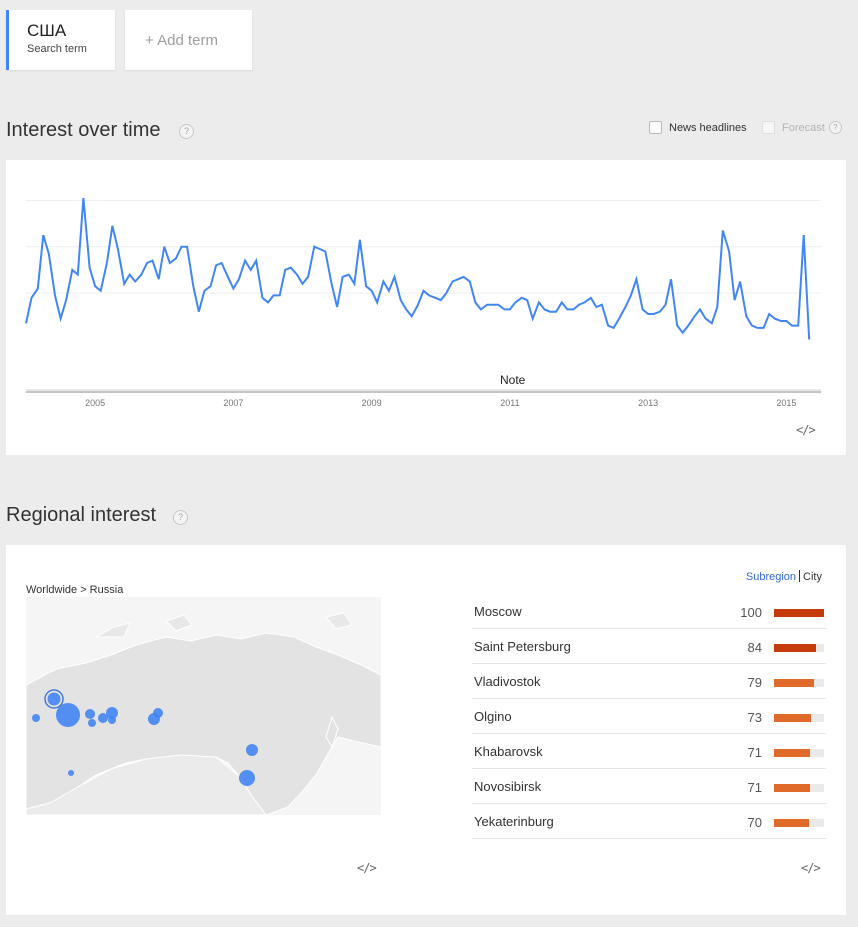  Describe the element at coordinates (649, 716) in the screenshot. I see `region-row: Olgino 73` at that location.